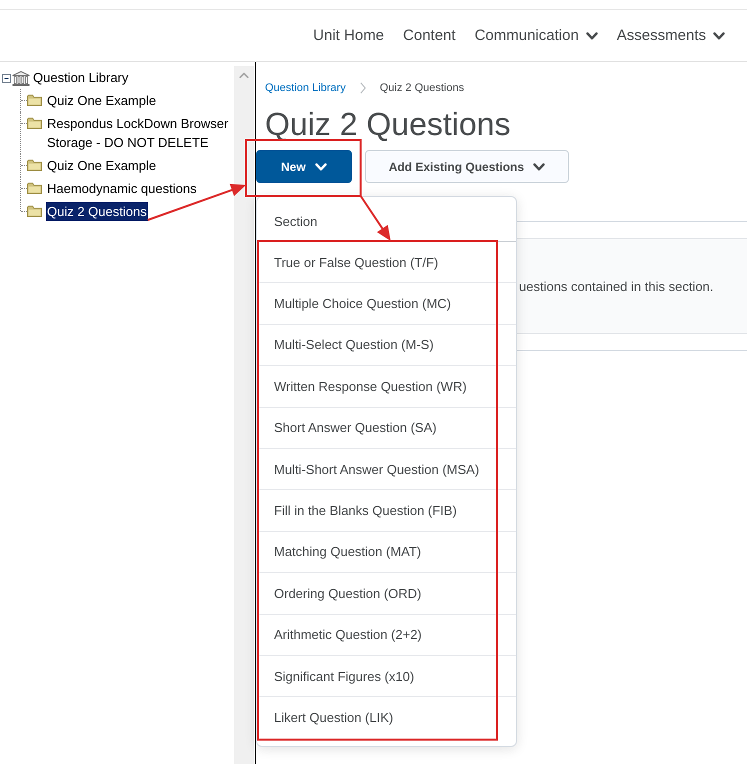 Image resolution: width=747 pixels, height=764 pixels. I want to click on menu-item: Significant Figures (x10), so click(386, 677).